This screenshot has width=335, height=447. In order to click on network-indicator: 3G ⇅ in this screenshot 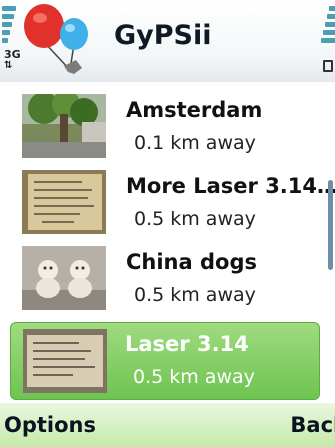, I will do `click(12, 60)`.